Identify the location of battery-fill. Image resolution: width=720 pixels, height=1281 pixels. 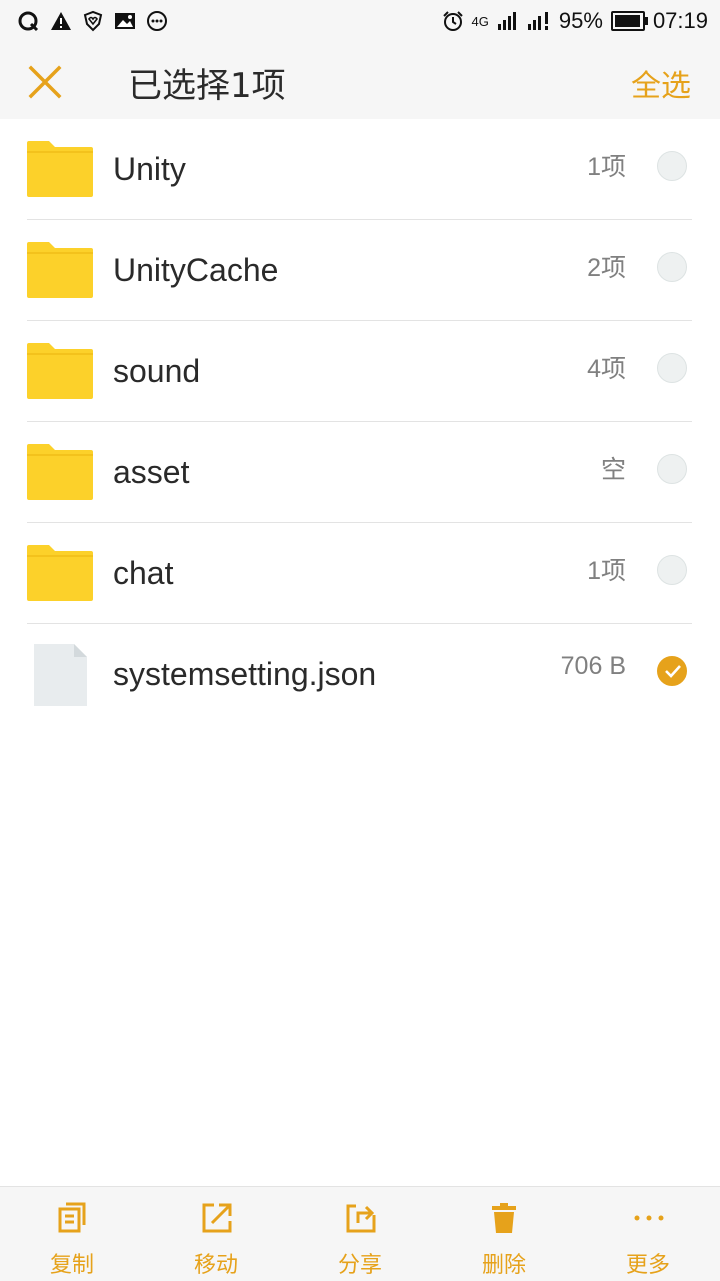
(627, 21).